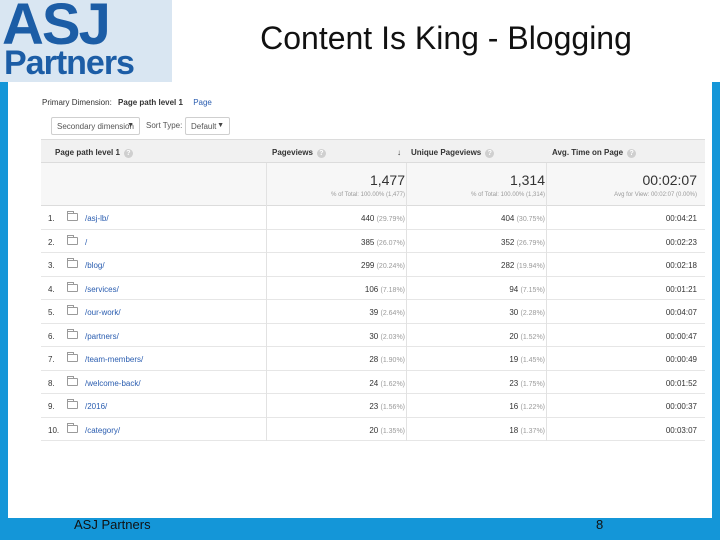  I want to click on pageviews-cell: 299 (20.24%), so click(383, 265).